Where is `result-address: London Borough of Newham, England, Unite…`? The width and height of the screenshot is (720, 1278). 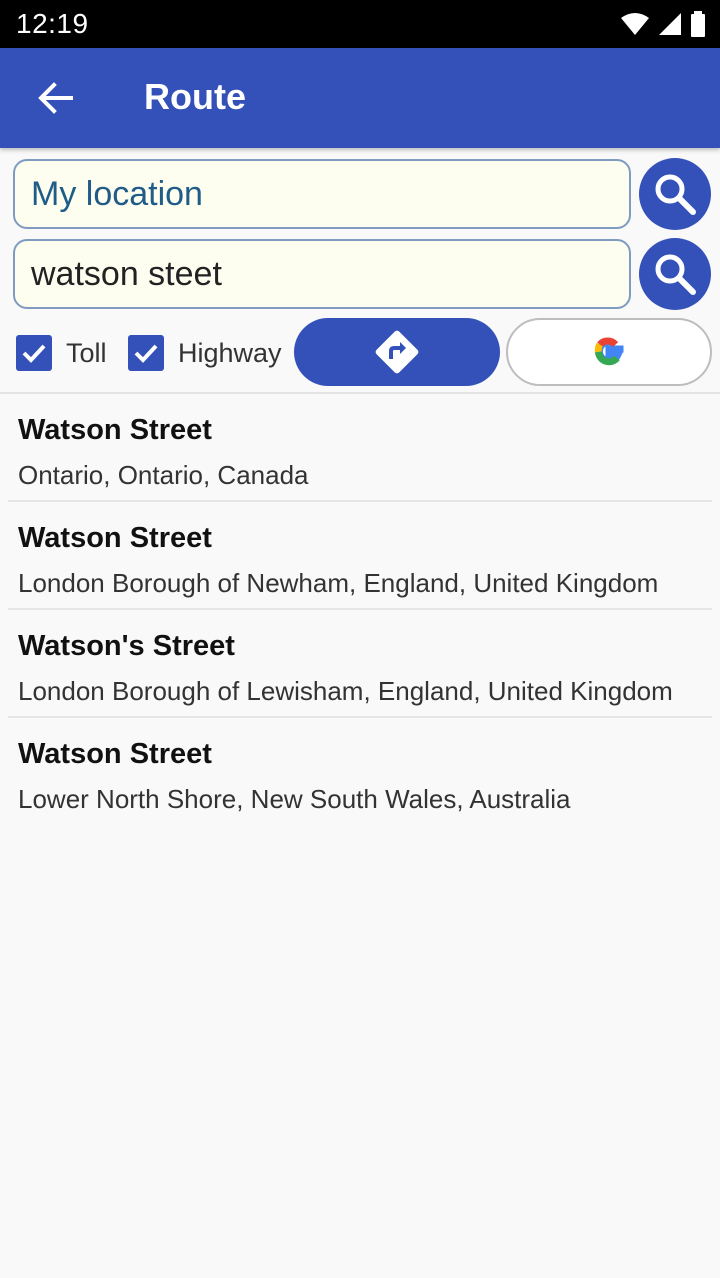
result-address: London Borough of Newham, England, Unite… is located at coordinates (338, 583).